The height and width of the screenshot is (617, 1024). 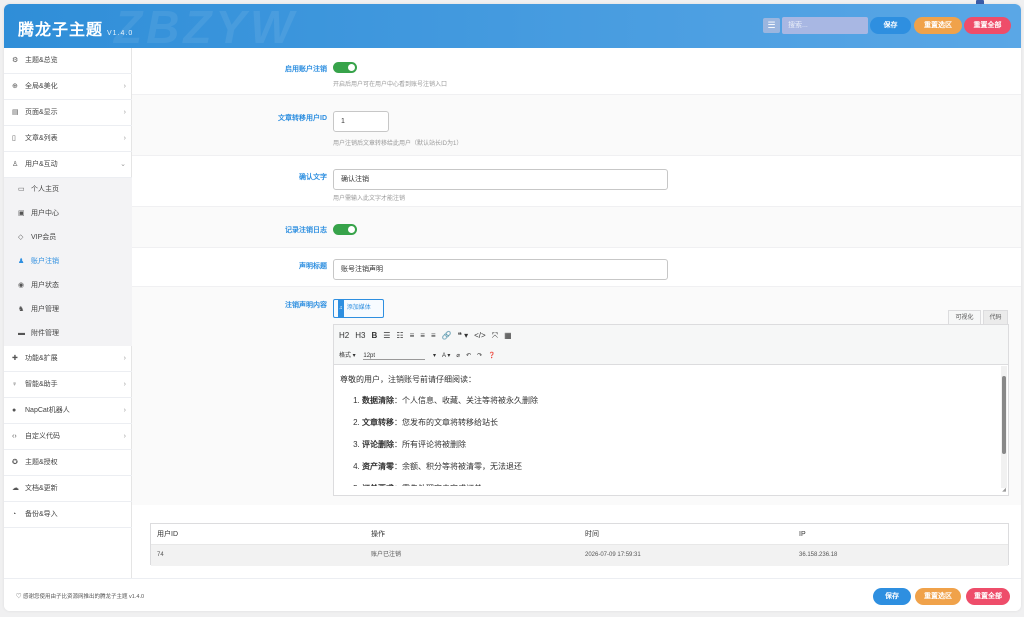 I want to click on scrollbar-thumb, so click(x=1004, y=415).